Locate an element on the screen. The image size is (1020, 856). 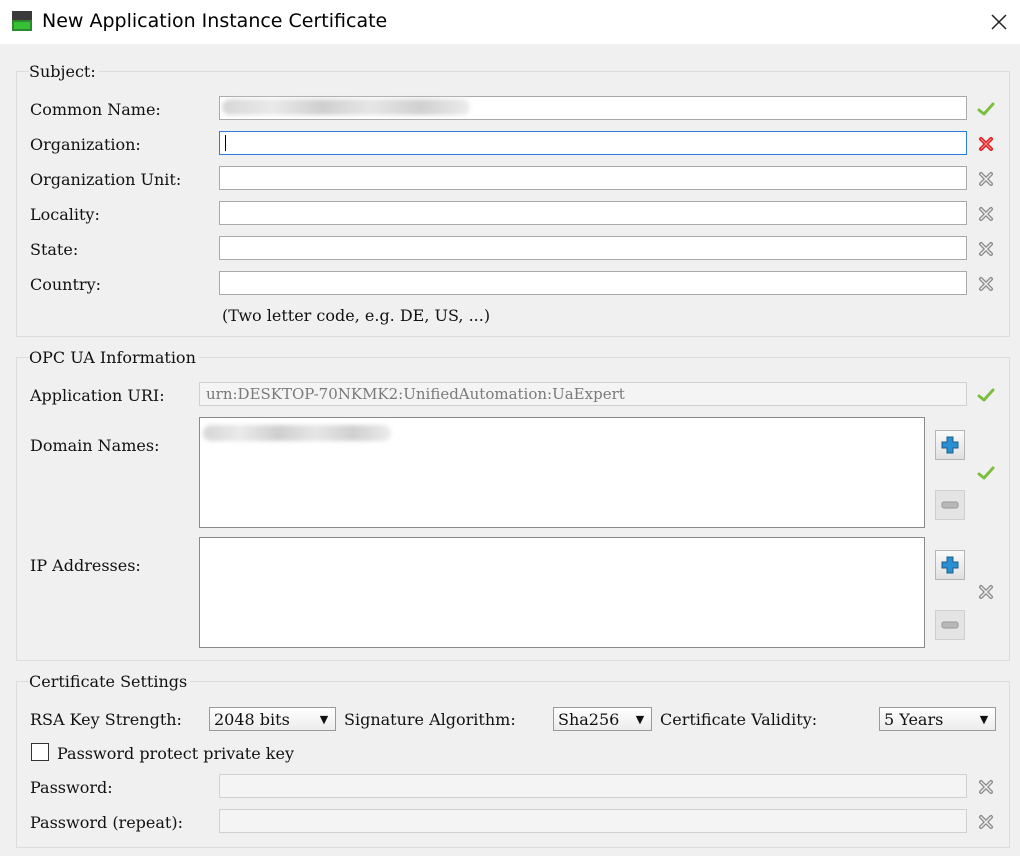
ip-addresses-label: IP Addresses: is located at coordinates (85, 565).